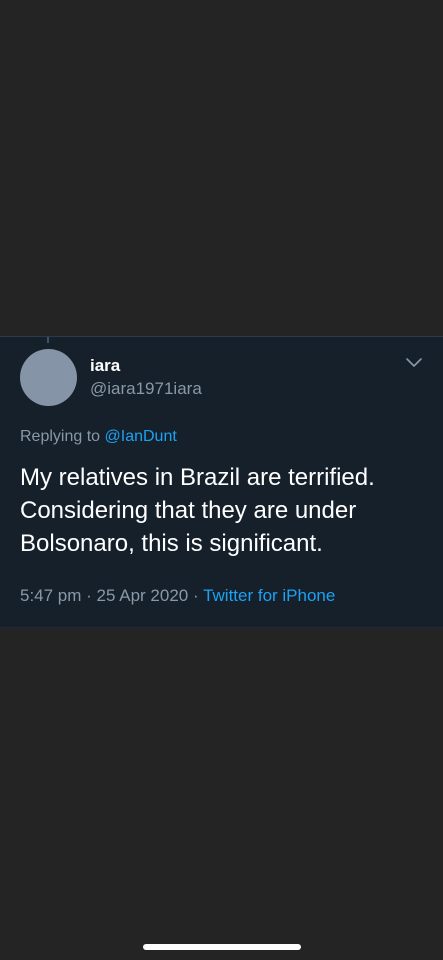  I want to click on thread-line, so click(48, 340).